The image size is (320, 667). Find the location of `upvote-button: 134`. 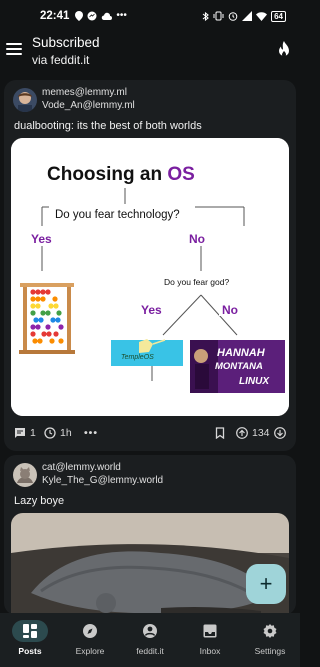

upvote-button: 134 is located at coordinates (253, 433).